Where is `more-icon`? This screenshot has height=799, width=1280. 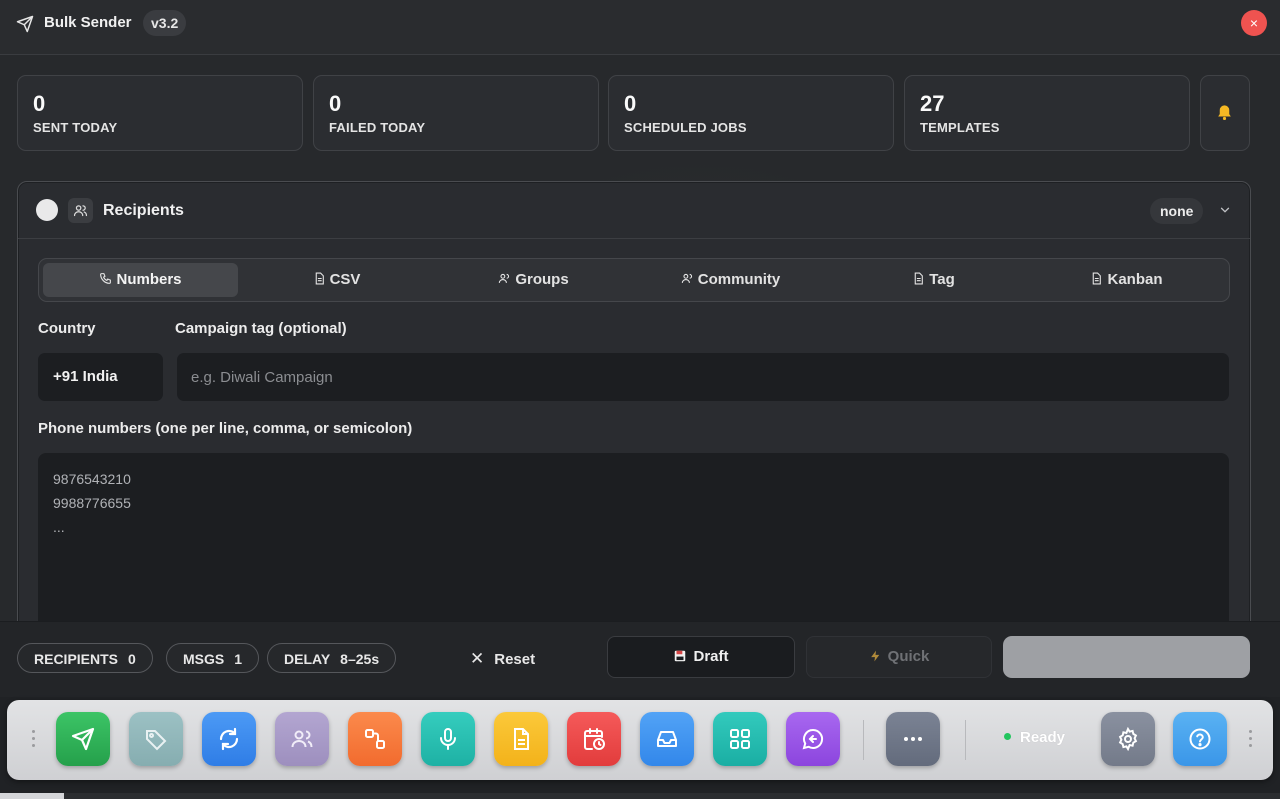
more-icon is located at coordinates (913, 739).